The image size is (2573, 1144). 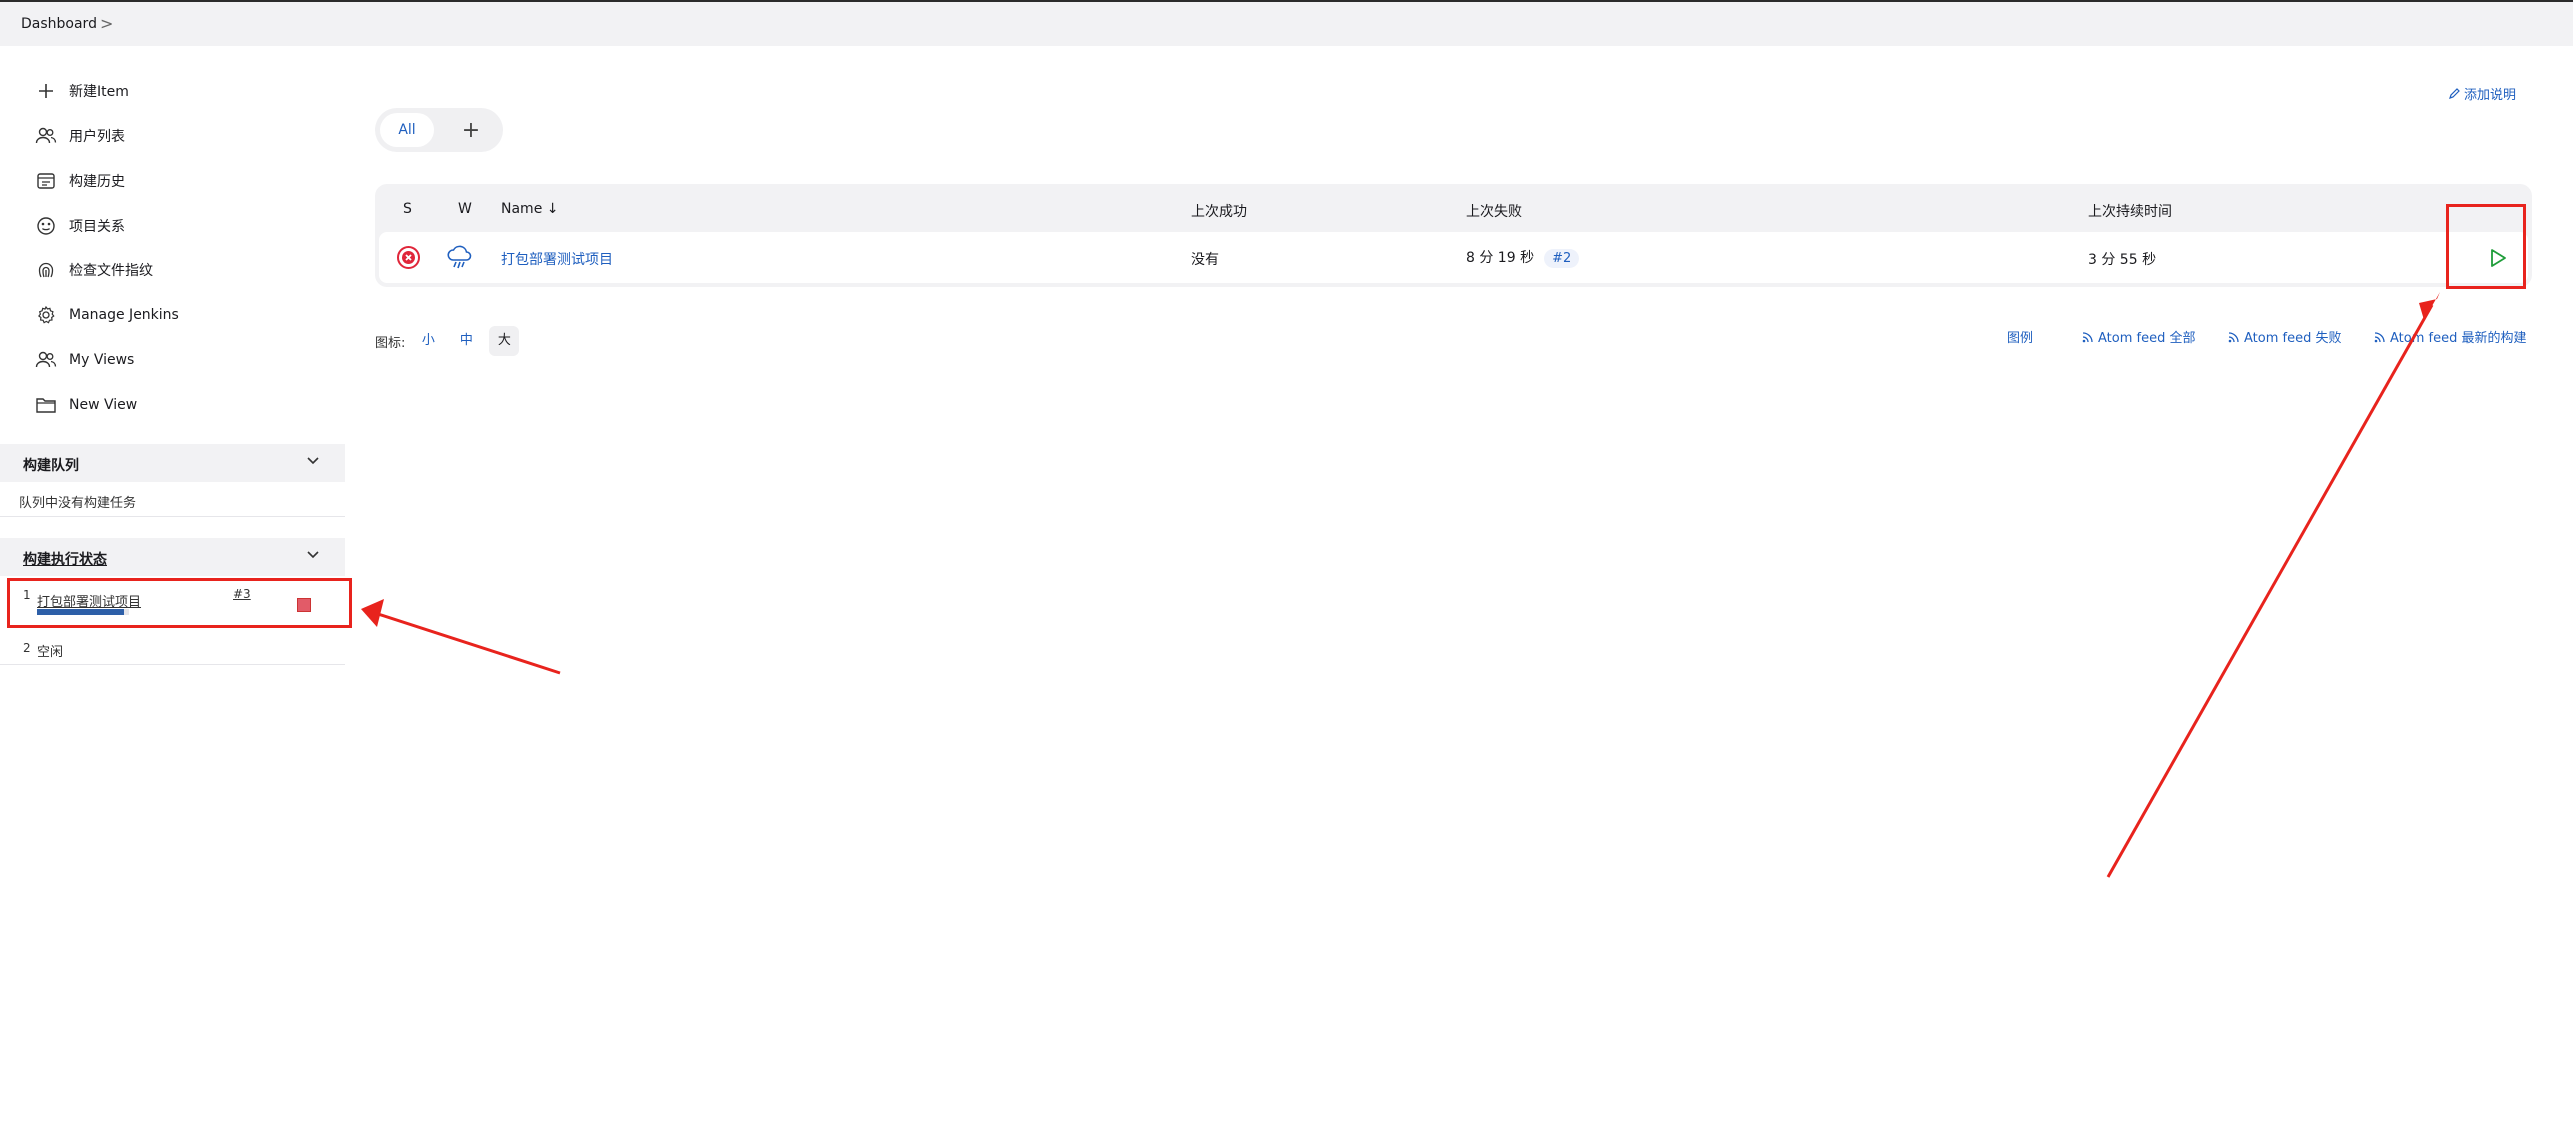 I want to click on atom-feed-all-link: Atom feed 全部, so click(x=2138, y=336).